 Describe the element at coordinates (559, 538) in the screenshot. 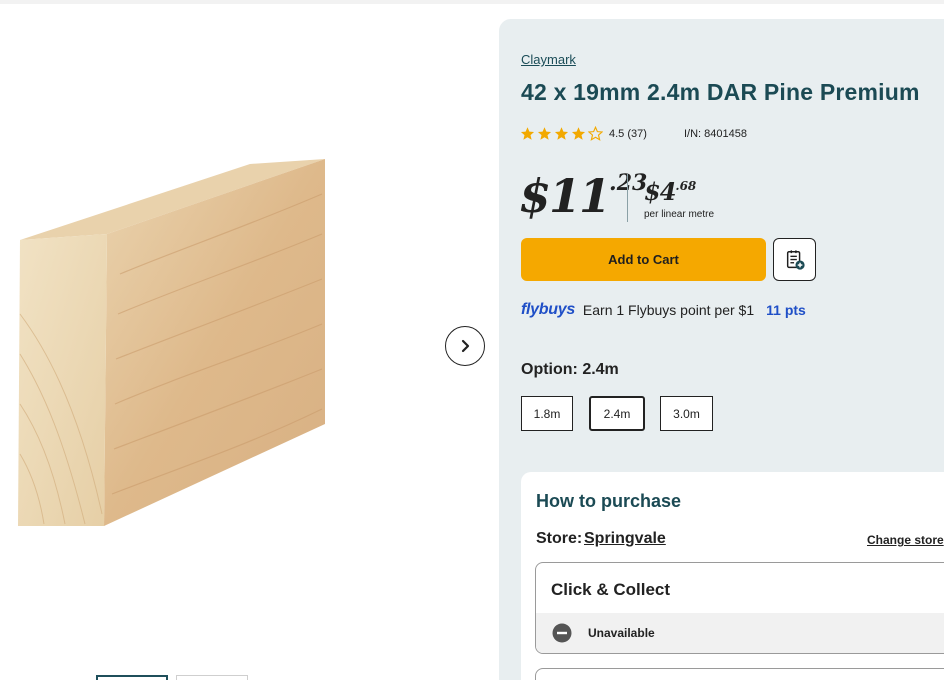

I see `store-label: Store:` at that location.